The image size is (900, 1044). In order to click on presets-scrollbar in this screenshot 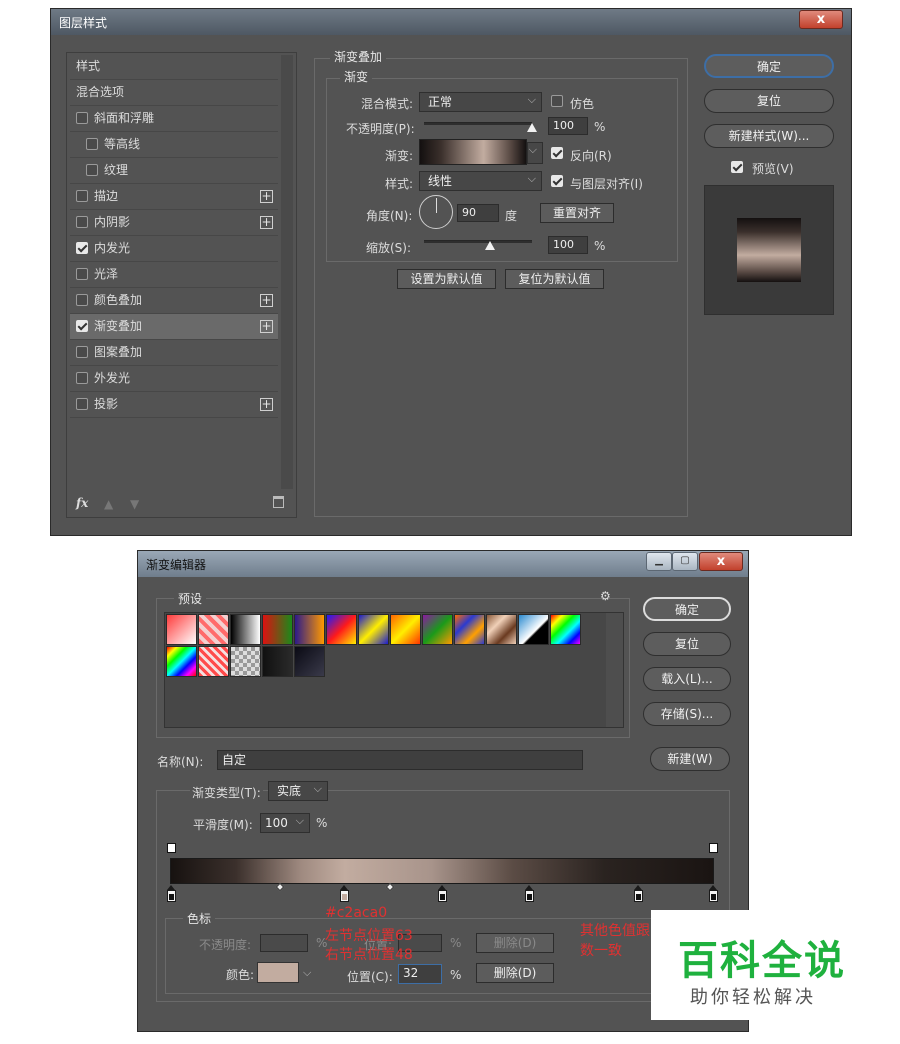, I will do `click(614, 670)`.